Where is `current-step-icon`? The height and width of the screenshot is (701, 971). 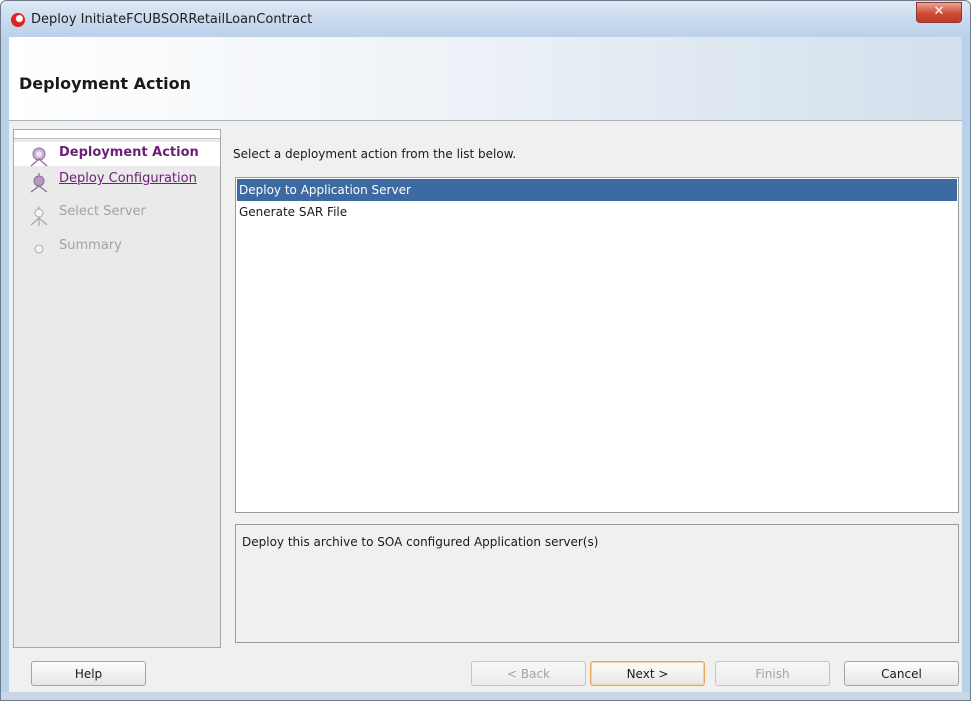 current-step-icon is located at coordinates (39, 157).